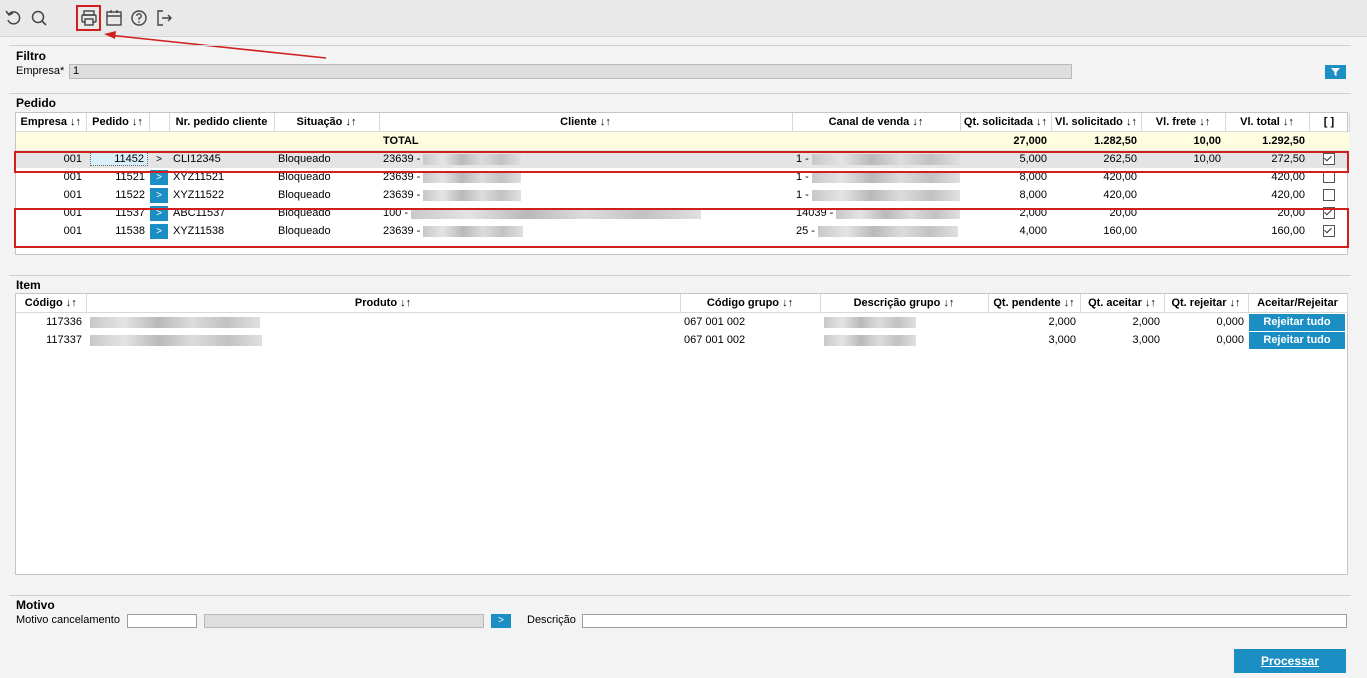 This screenshot has height=678, width=1367. I want to click on row-pedido: 11538, so click(117, 231).